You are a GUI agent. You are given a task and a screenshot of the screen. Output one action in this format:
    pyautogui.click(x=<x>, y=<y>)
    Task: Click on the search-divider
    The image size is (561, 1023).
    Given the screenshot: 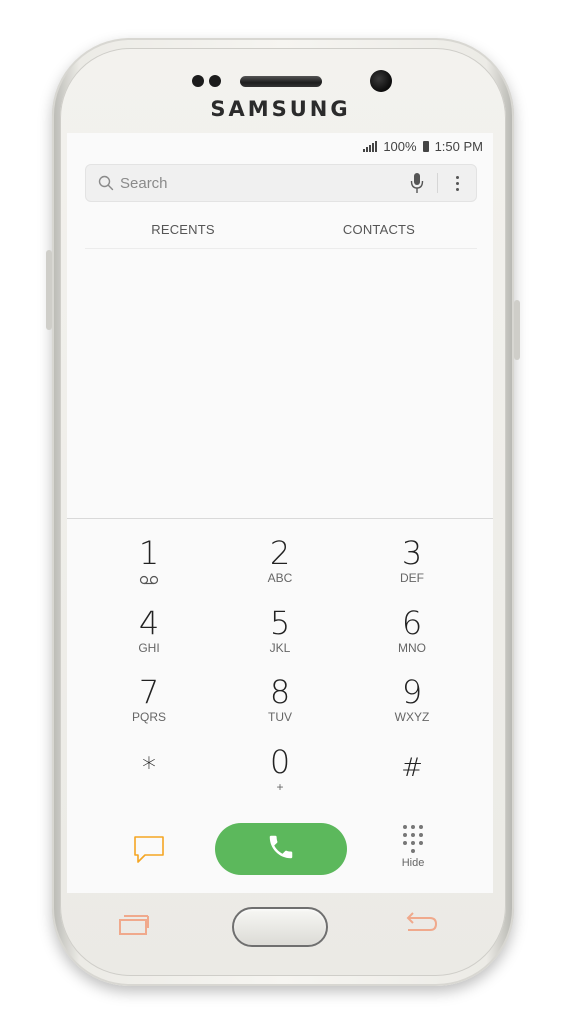 What is the action you would take?
    pyautogui.click(x=437, y=183)
    